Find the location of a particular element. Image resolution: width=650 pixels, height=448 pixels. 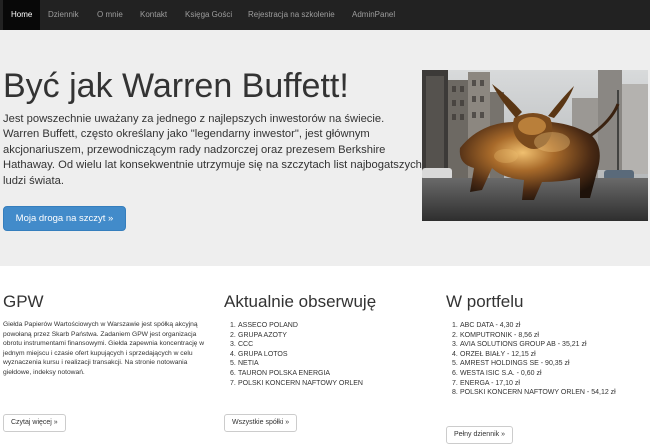

my-way-to-top-button: Moja droga na szczyt » is located at coordinates (64, 218).